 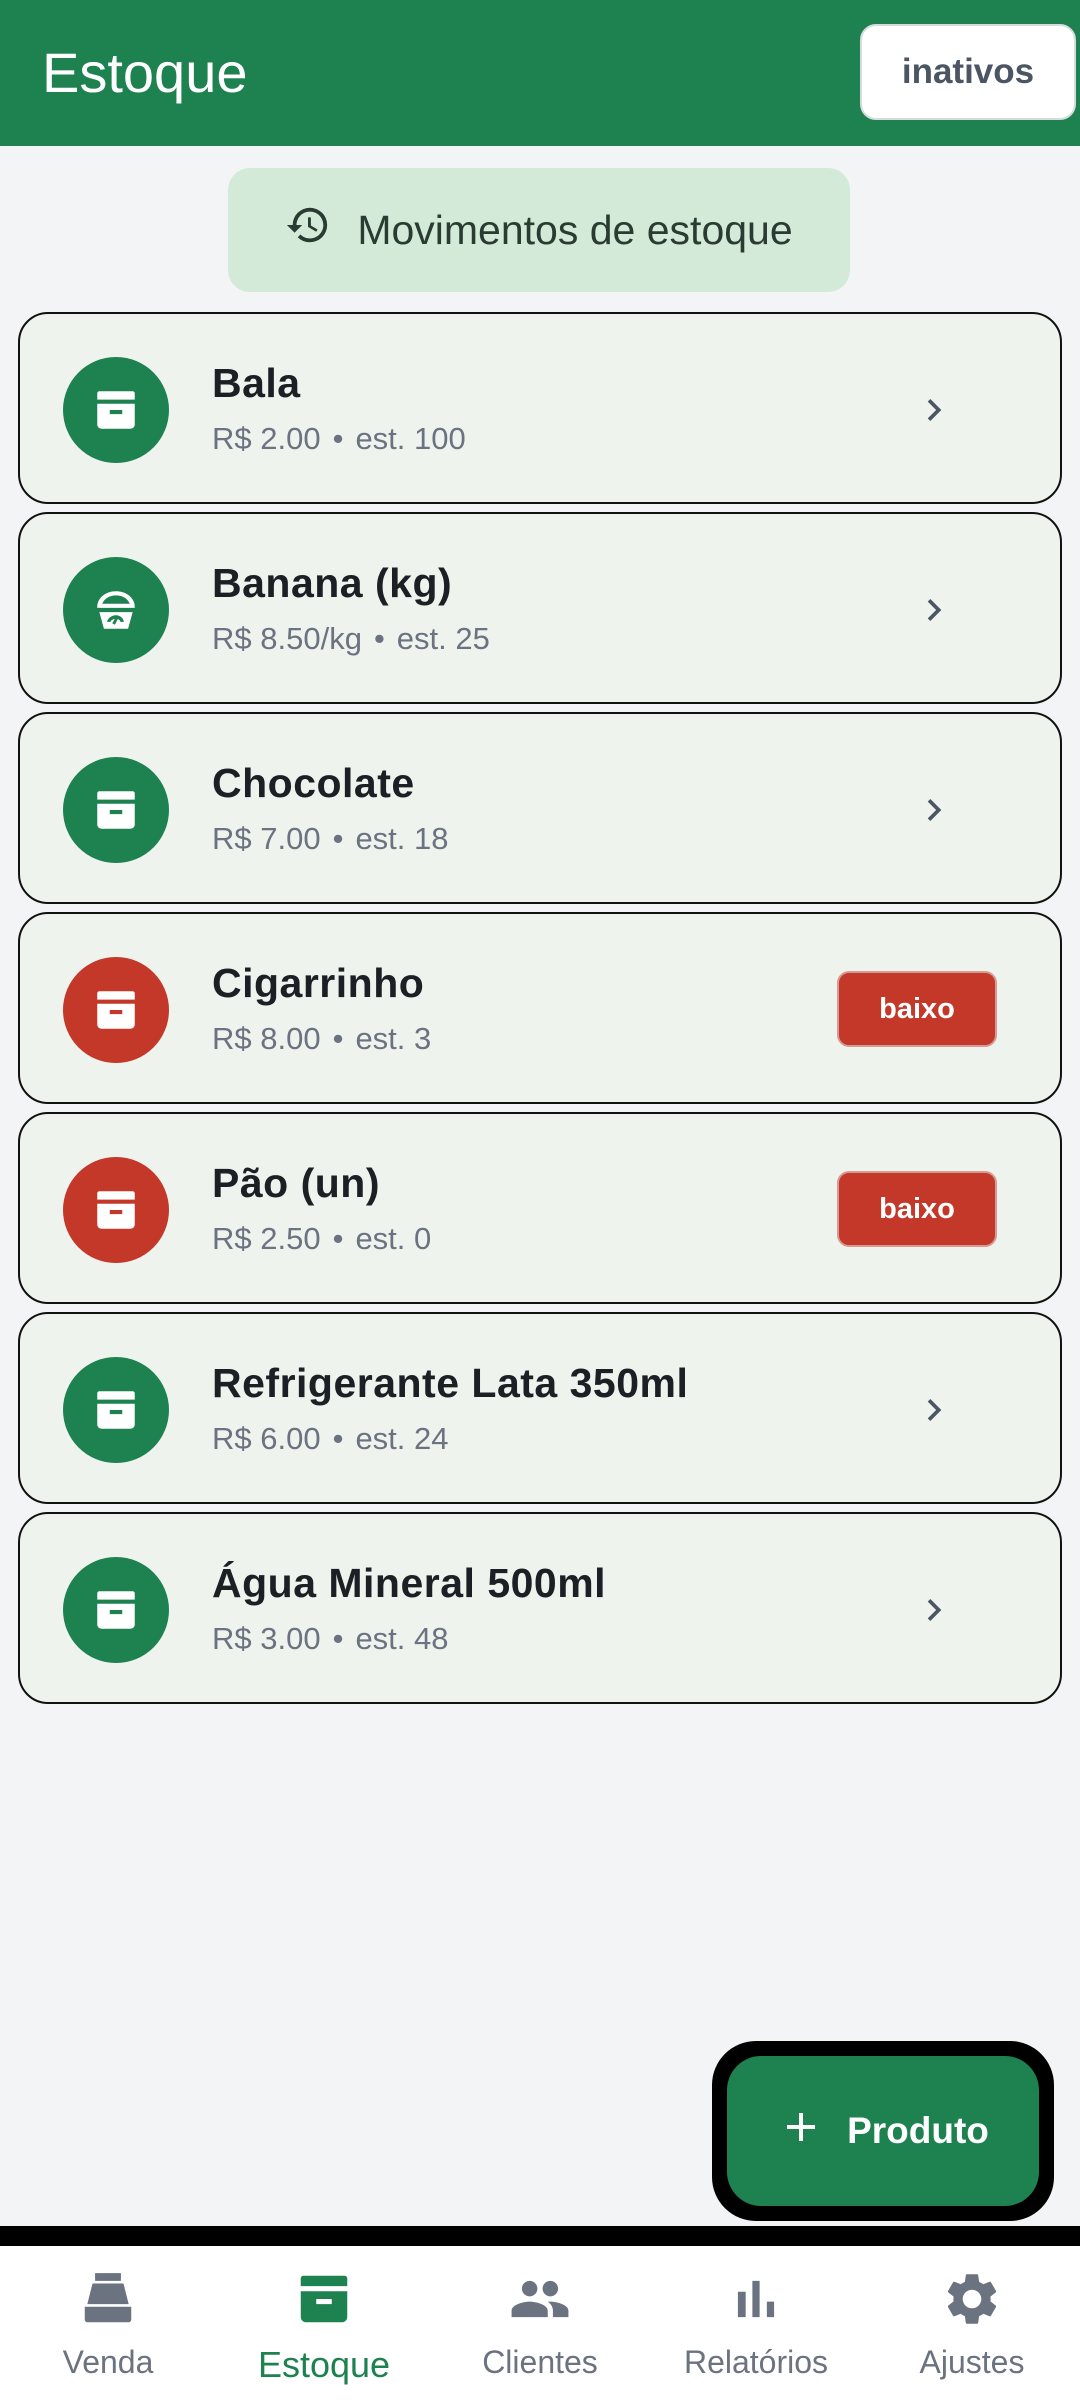 I want to click on product-meta: R$ 8.00 • est. 3, so click(x=321, y=1039).